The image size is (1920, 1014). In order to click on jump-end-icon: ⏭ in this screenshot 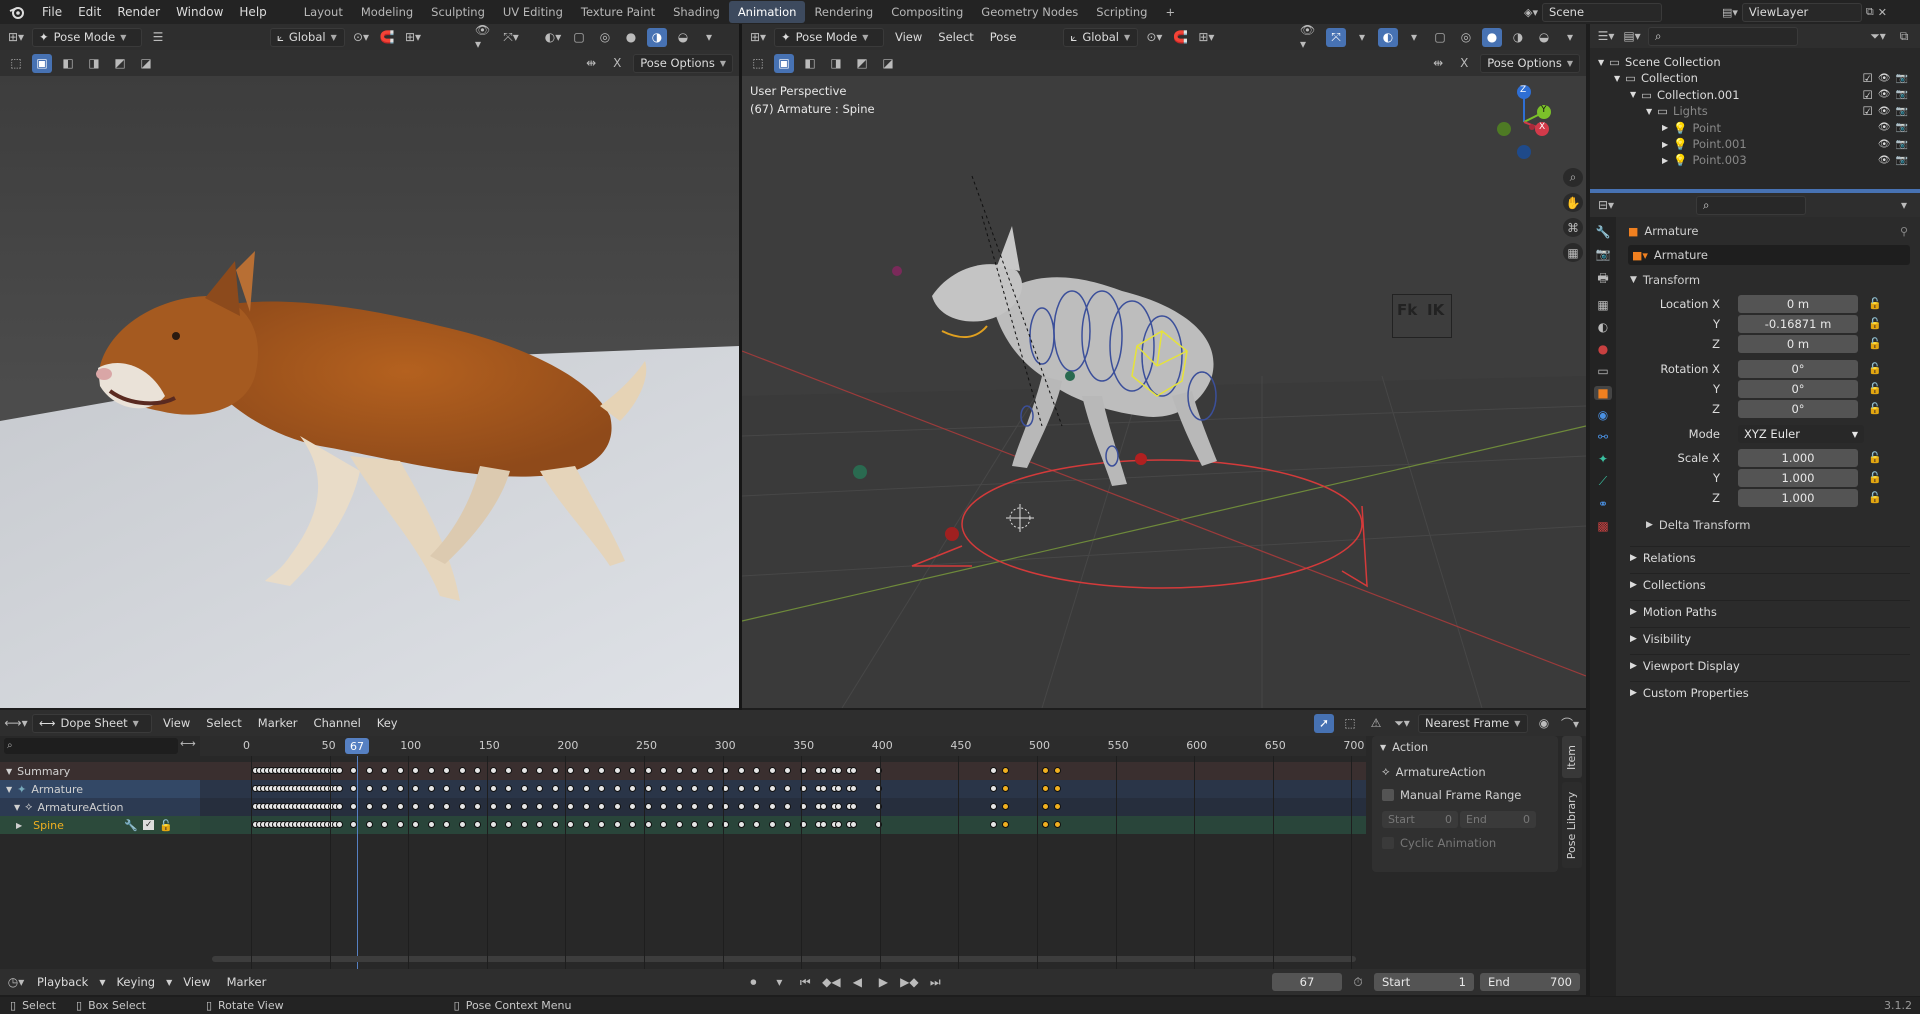, I will do `click(935, 982)`.